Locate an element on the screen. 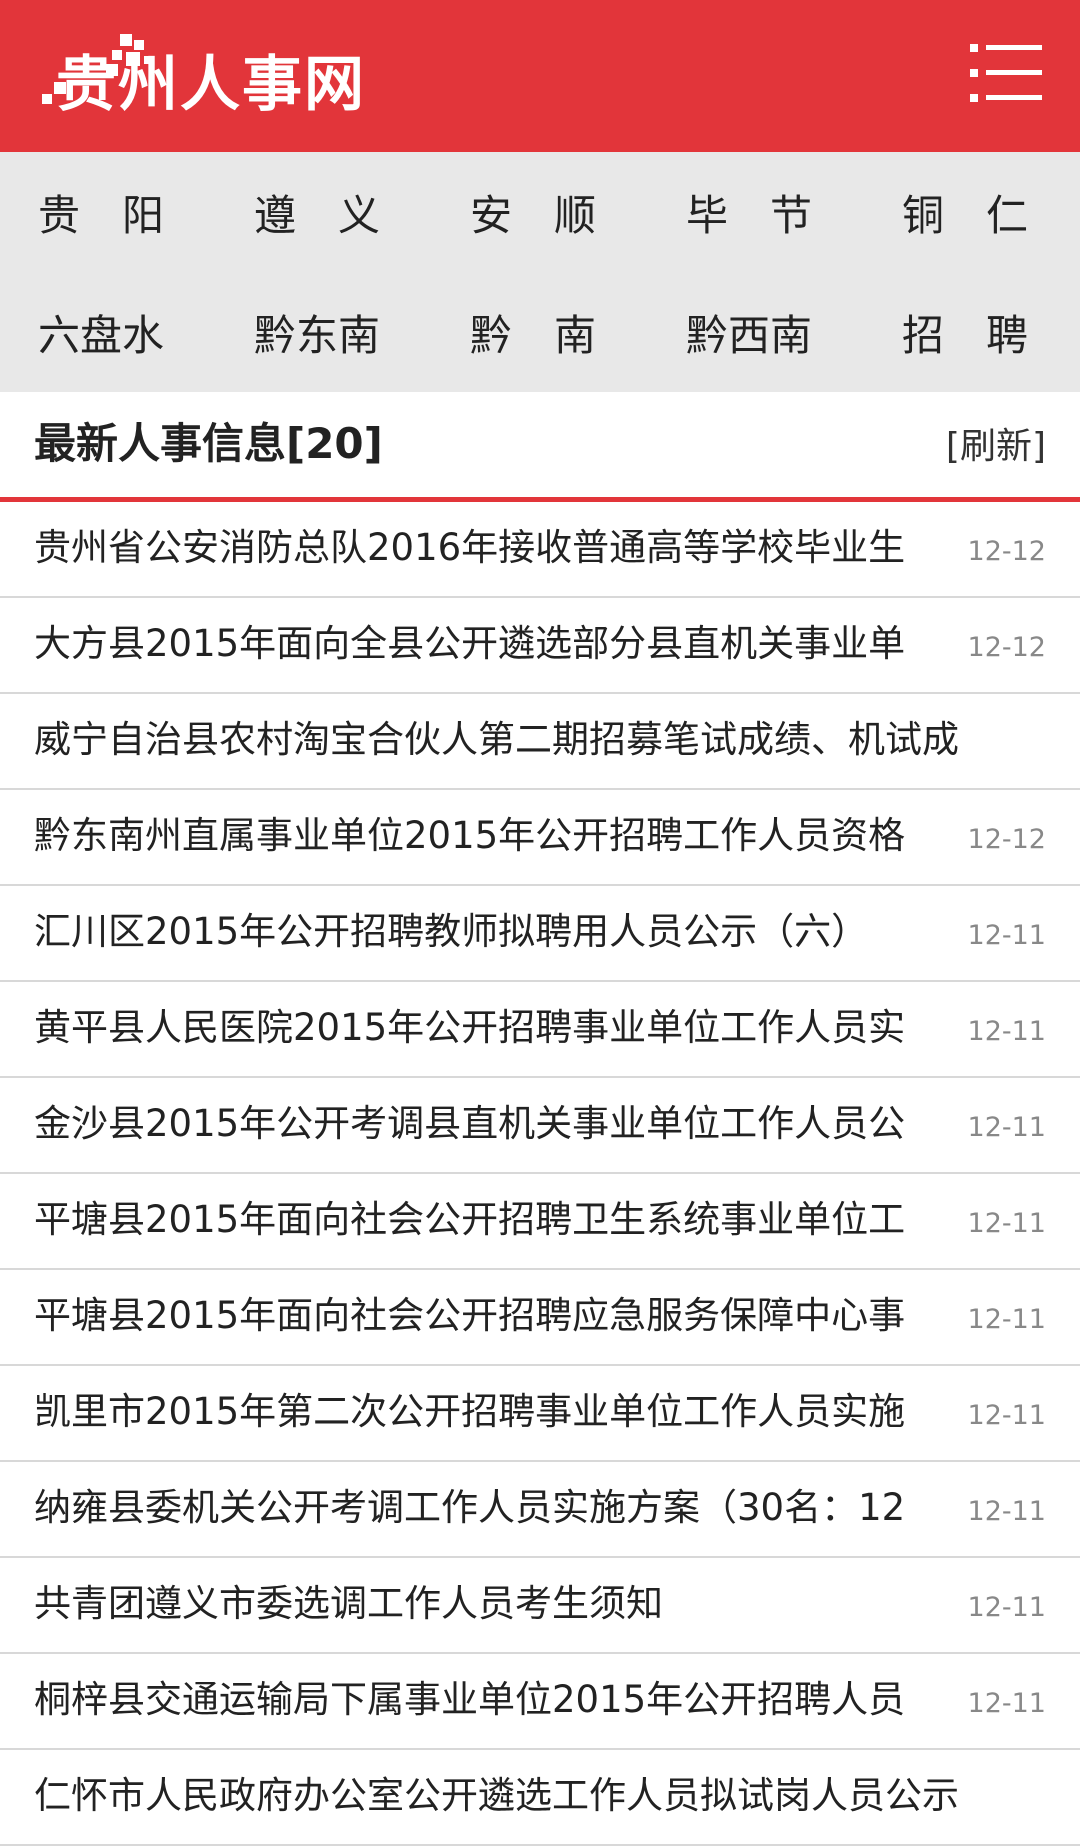 The image size is (1080, 1846). nav-item-guiyang: 贵 阳 is located at coordinates (108, 212).